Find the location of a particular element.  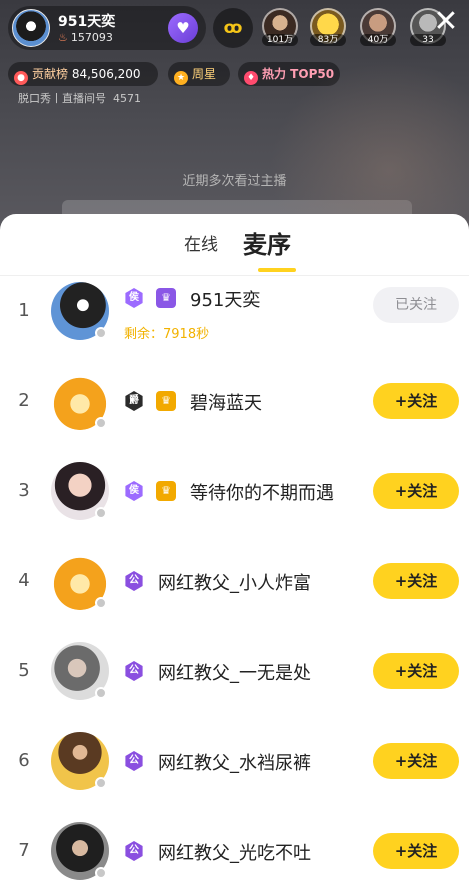

viewer-count: 83万 is located at coordinates (328, 40).